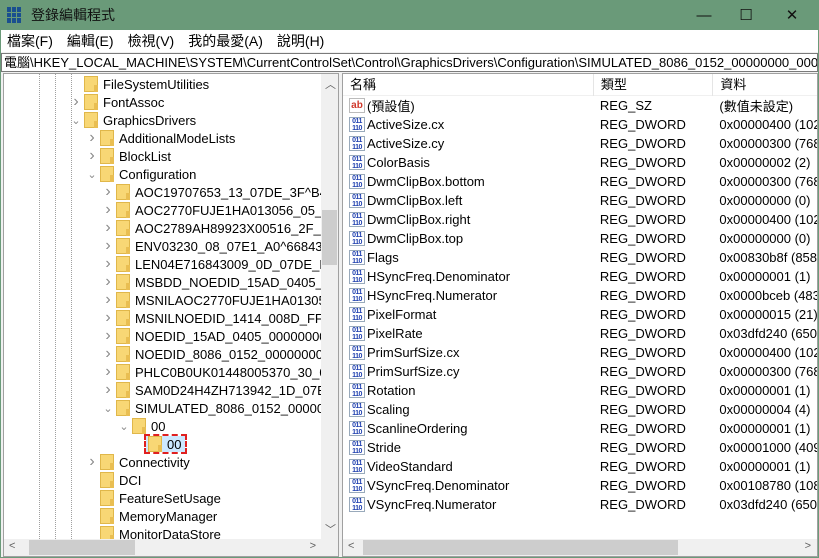 This screenshot has width=819, height=558. What do you see at coordinates (468, 85) in the screenshot?
I see `column-name-header: 名稱` at bounding box center [468, 85].